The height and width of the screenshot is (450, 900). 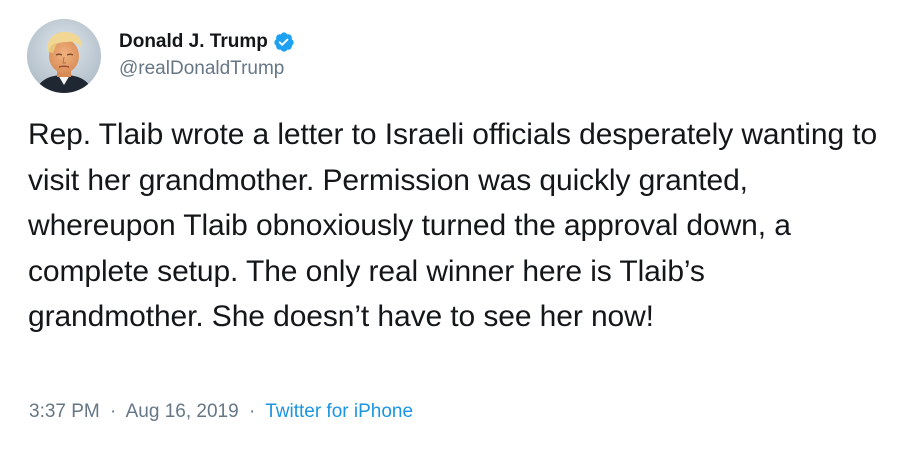 I want to click on display-name: Donald J. Trump, so click(x=193, y=42).